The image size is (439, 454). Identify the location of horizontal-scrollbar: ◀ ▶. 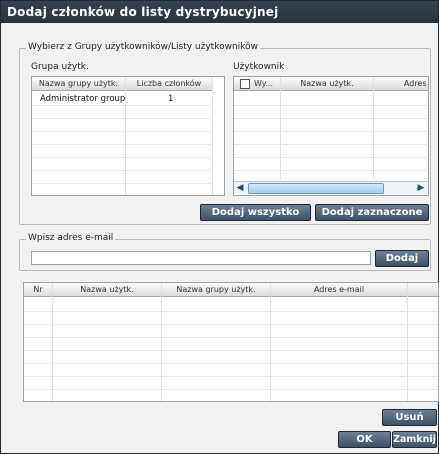
(331, 187).